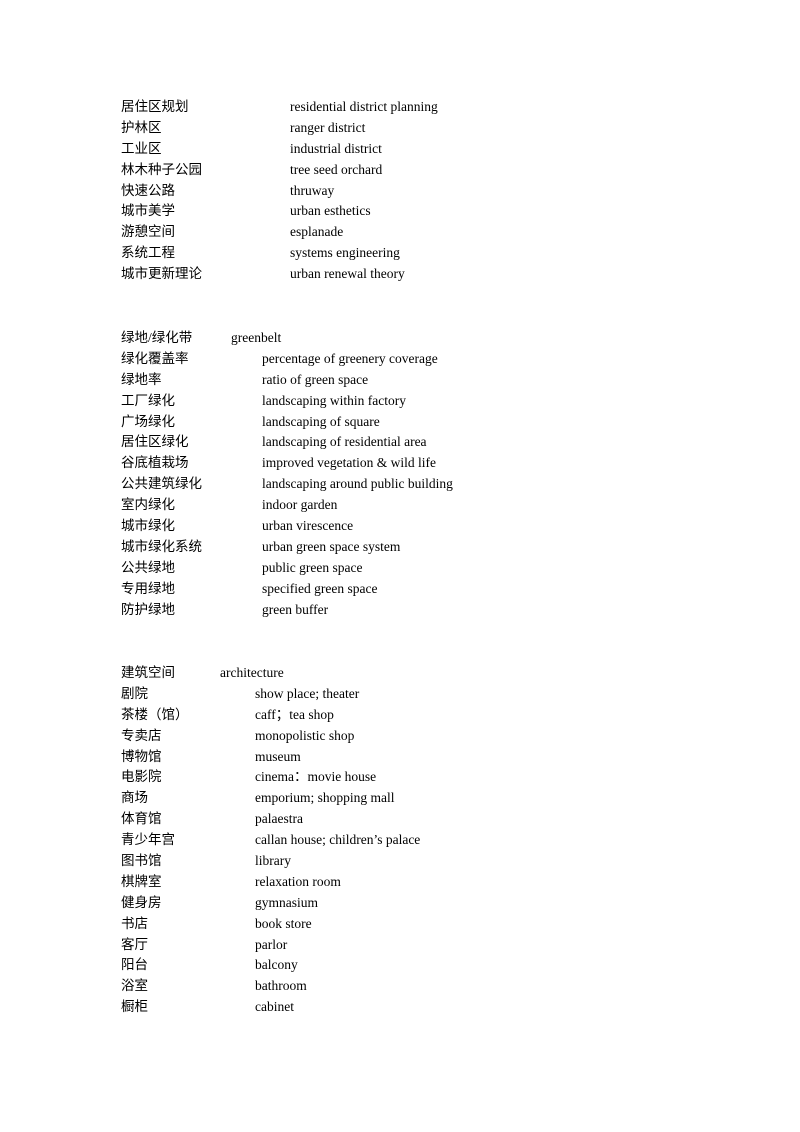 This screenshot has width=800, height=1132. Describe the element at coordinates (148, 609) in the screenshot. I see `chinese-term: 防护绿地` at that location.